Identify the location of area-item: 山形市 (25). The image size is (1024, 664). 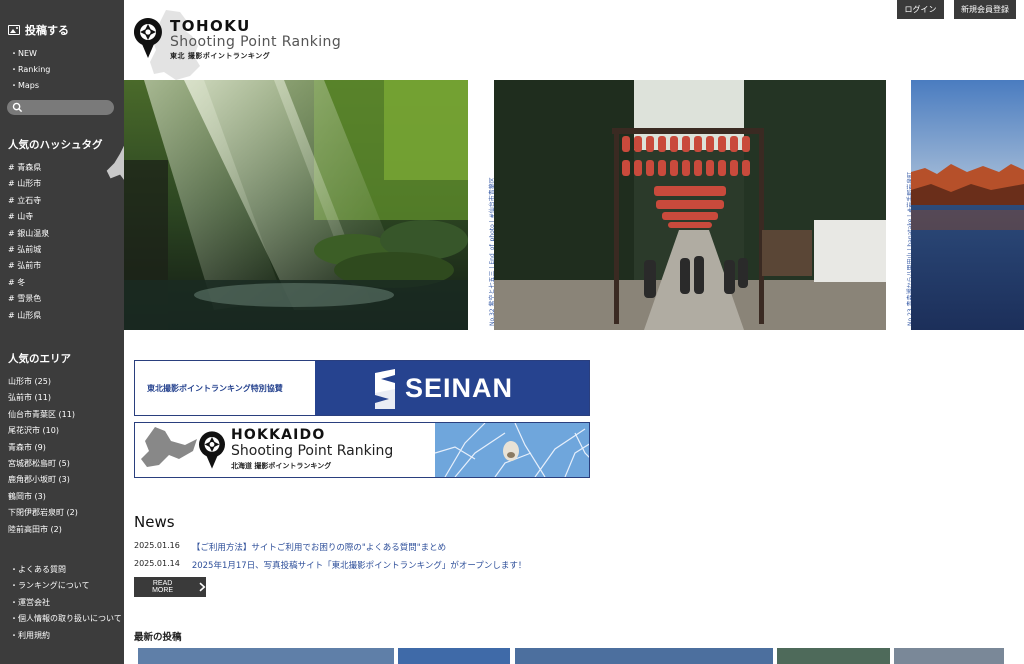
(43, 382).